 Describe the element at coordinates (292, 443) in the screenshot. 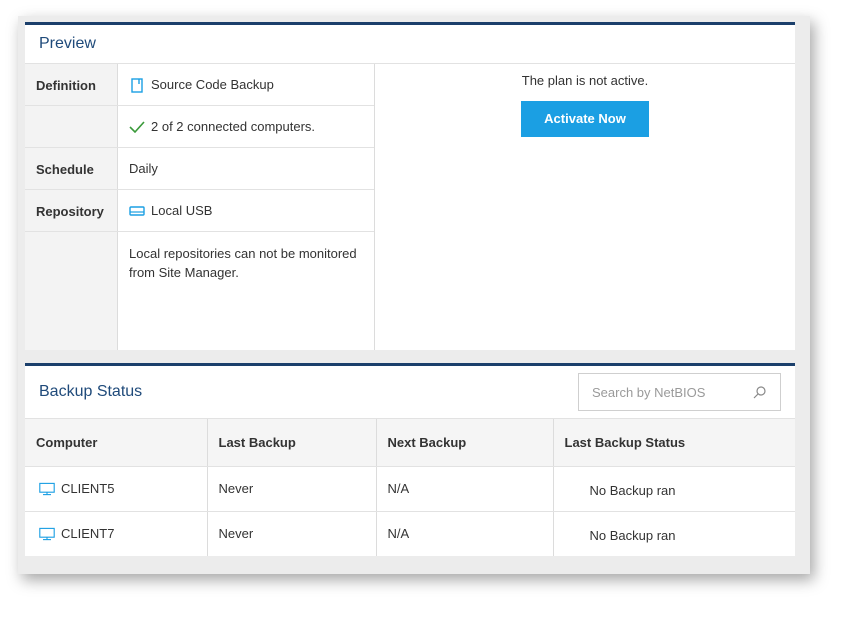

I see `column-header-last-backup: Last Backup` at that location.